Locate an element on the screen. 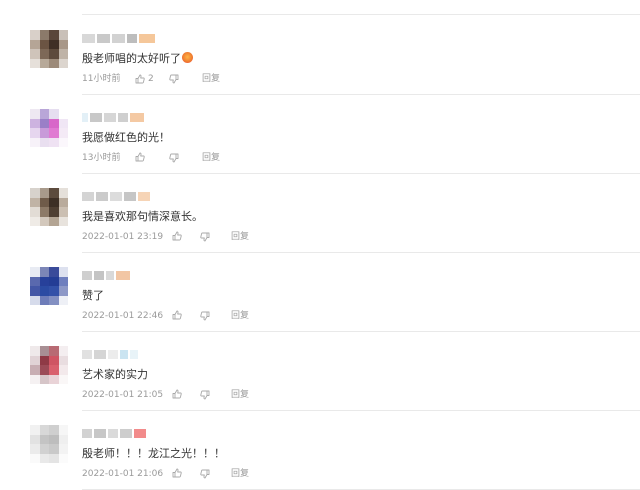 The width and height of the screenshot is (640, 490). comment-text: 艺术家的实力 is located at coordinates (115, 375).